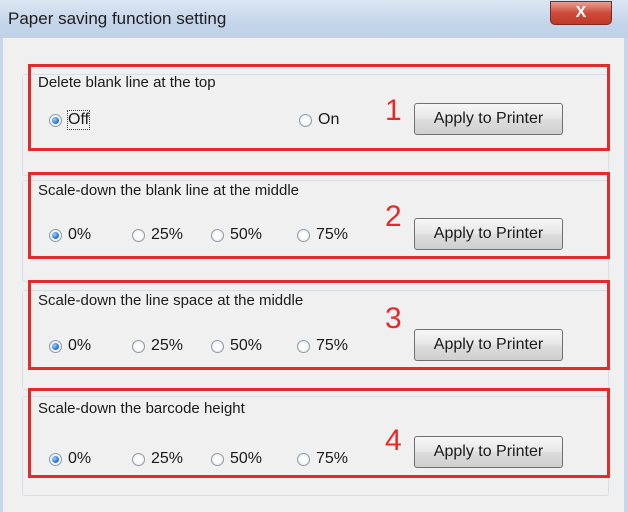 This screenshot has width=628, height=512. What do you see at coordinates (329, 119) in the screenshot?
I see `radio-on-label: On` at bounding box center [329, 119].